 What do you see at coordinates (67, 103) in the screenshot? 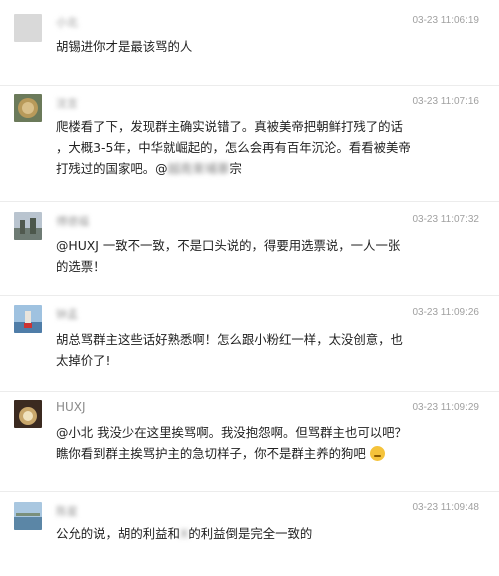
I see `commenter-name: 沈言` at bounding box center [67, 103].